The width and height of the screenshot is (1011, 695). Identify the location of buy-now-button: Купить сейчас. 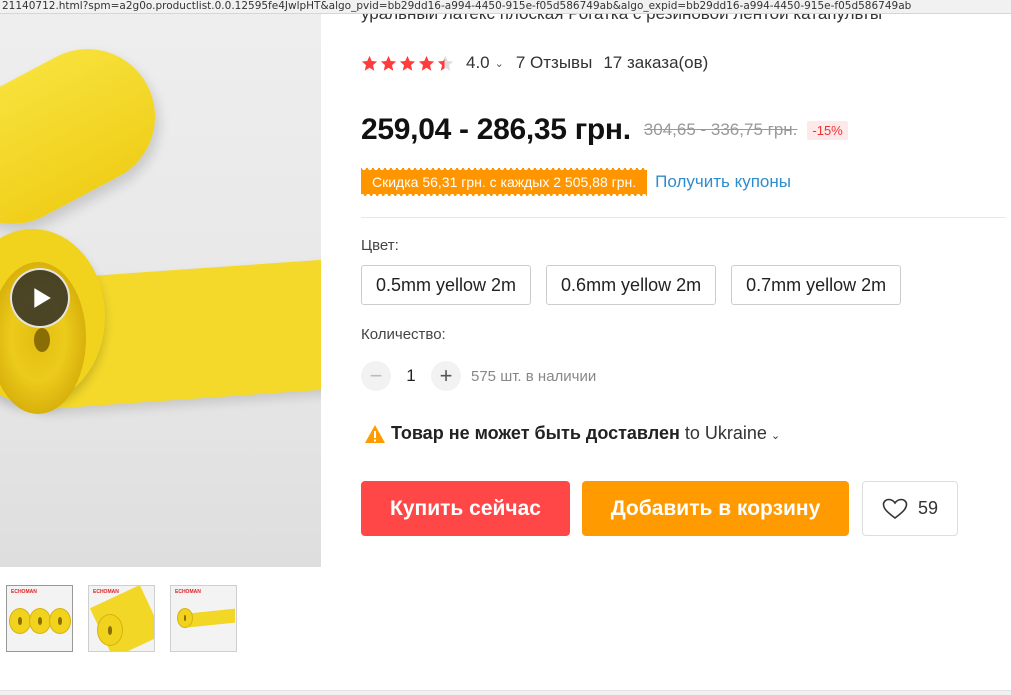
(465, 508).